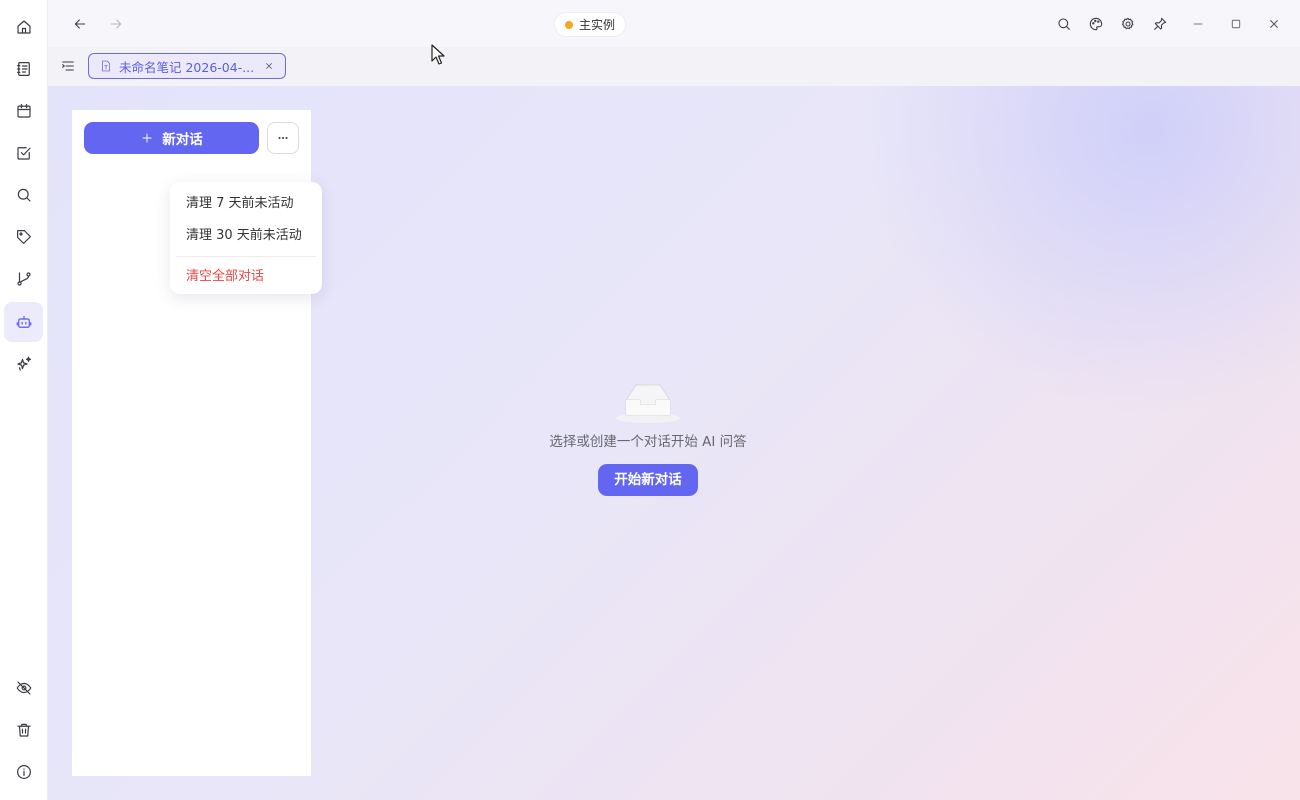  I want to click on arrow-right-icon, so click(116, 24).